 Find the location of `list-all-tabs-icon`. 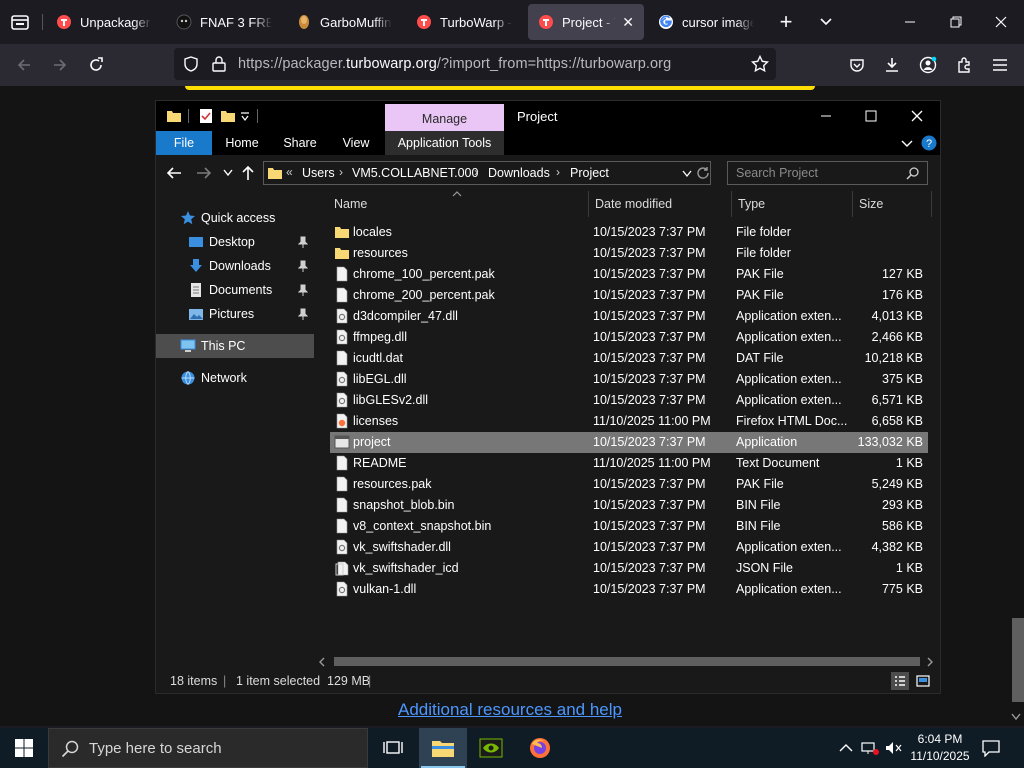

list-all-tabs-icon is located at coordinates (826, 22).